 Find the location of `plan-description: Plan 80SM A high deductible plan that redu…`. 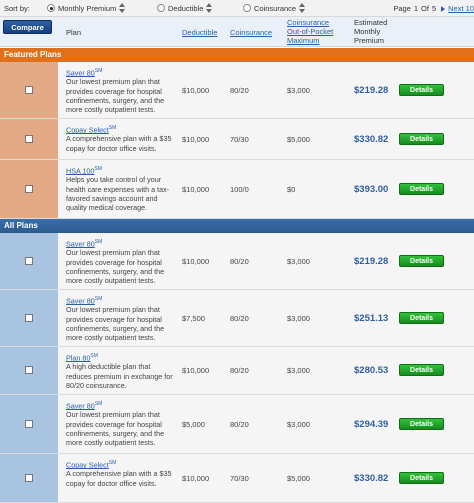

plan-description: Plan 80SM A high deductible plan that redu… is located at coordinates (121, 371).